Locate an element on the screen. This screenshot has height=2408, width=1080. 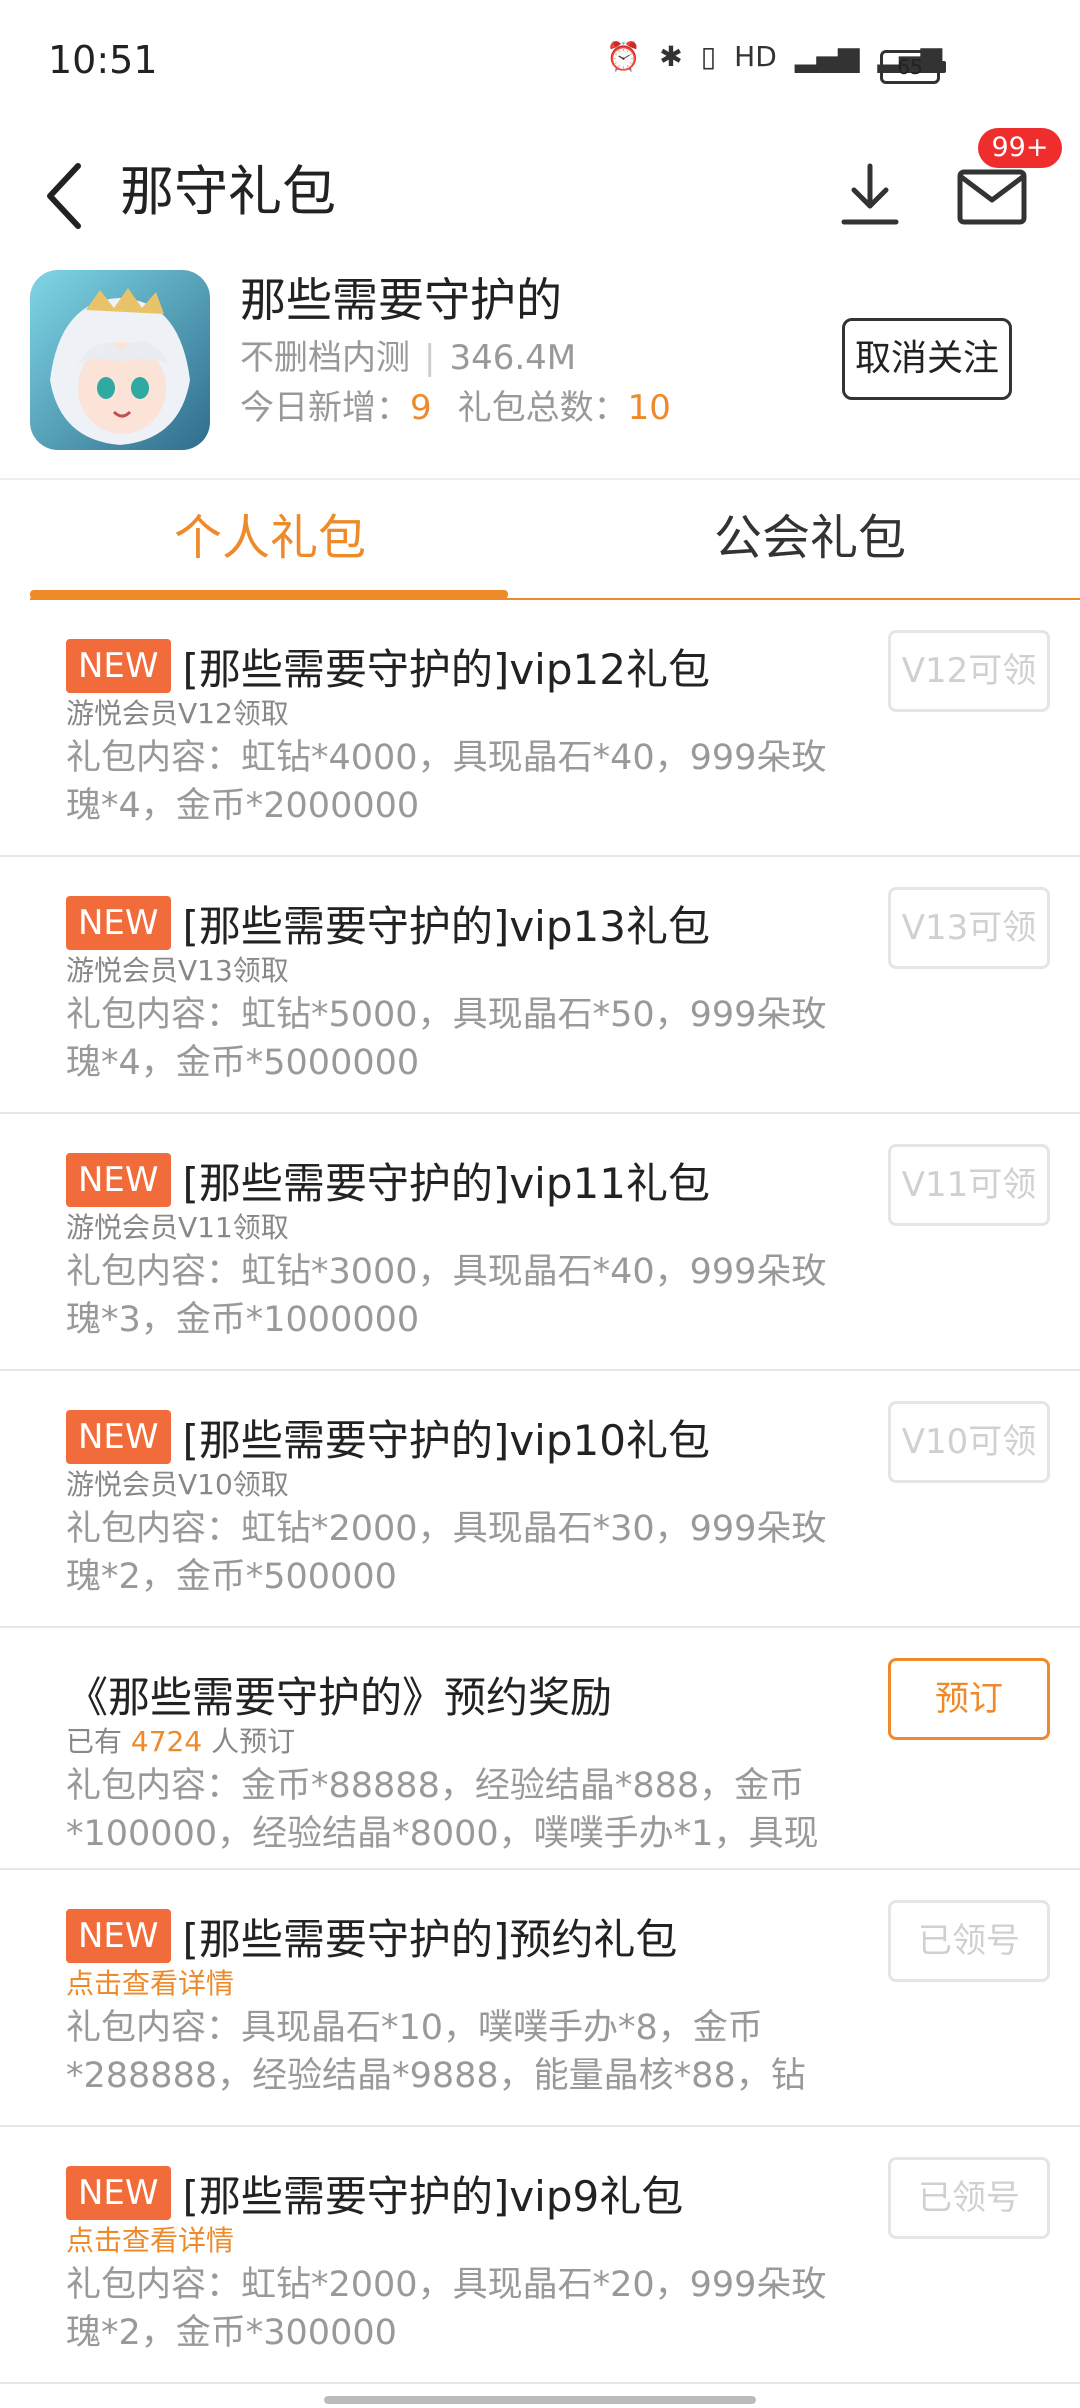
gift-title-row: NEW [那些需要守护的]vip12礼包 is located at coordinates (388, 666).